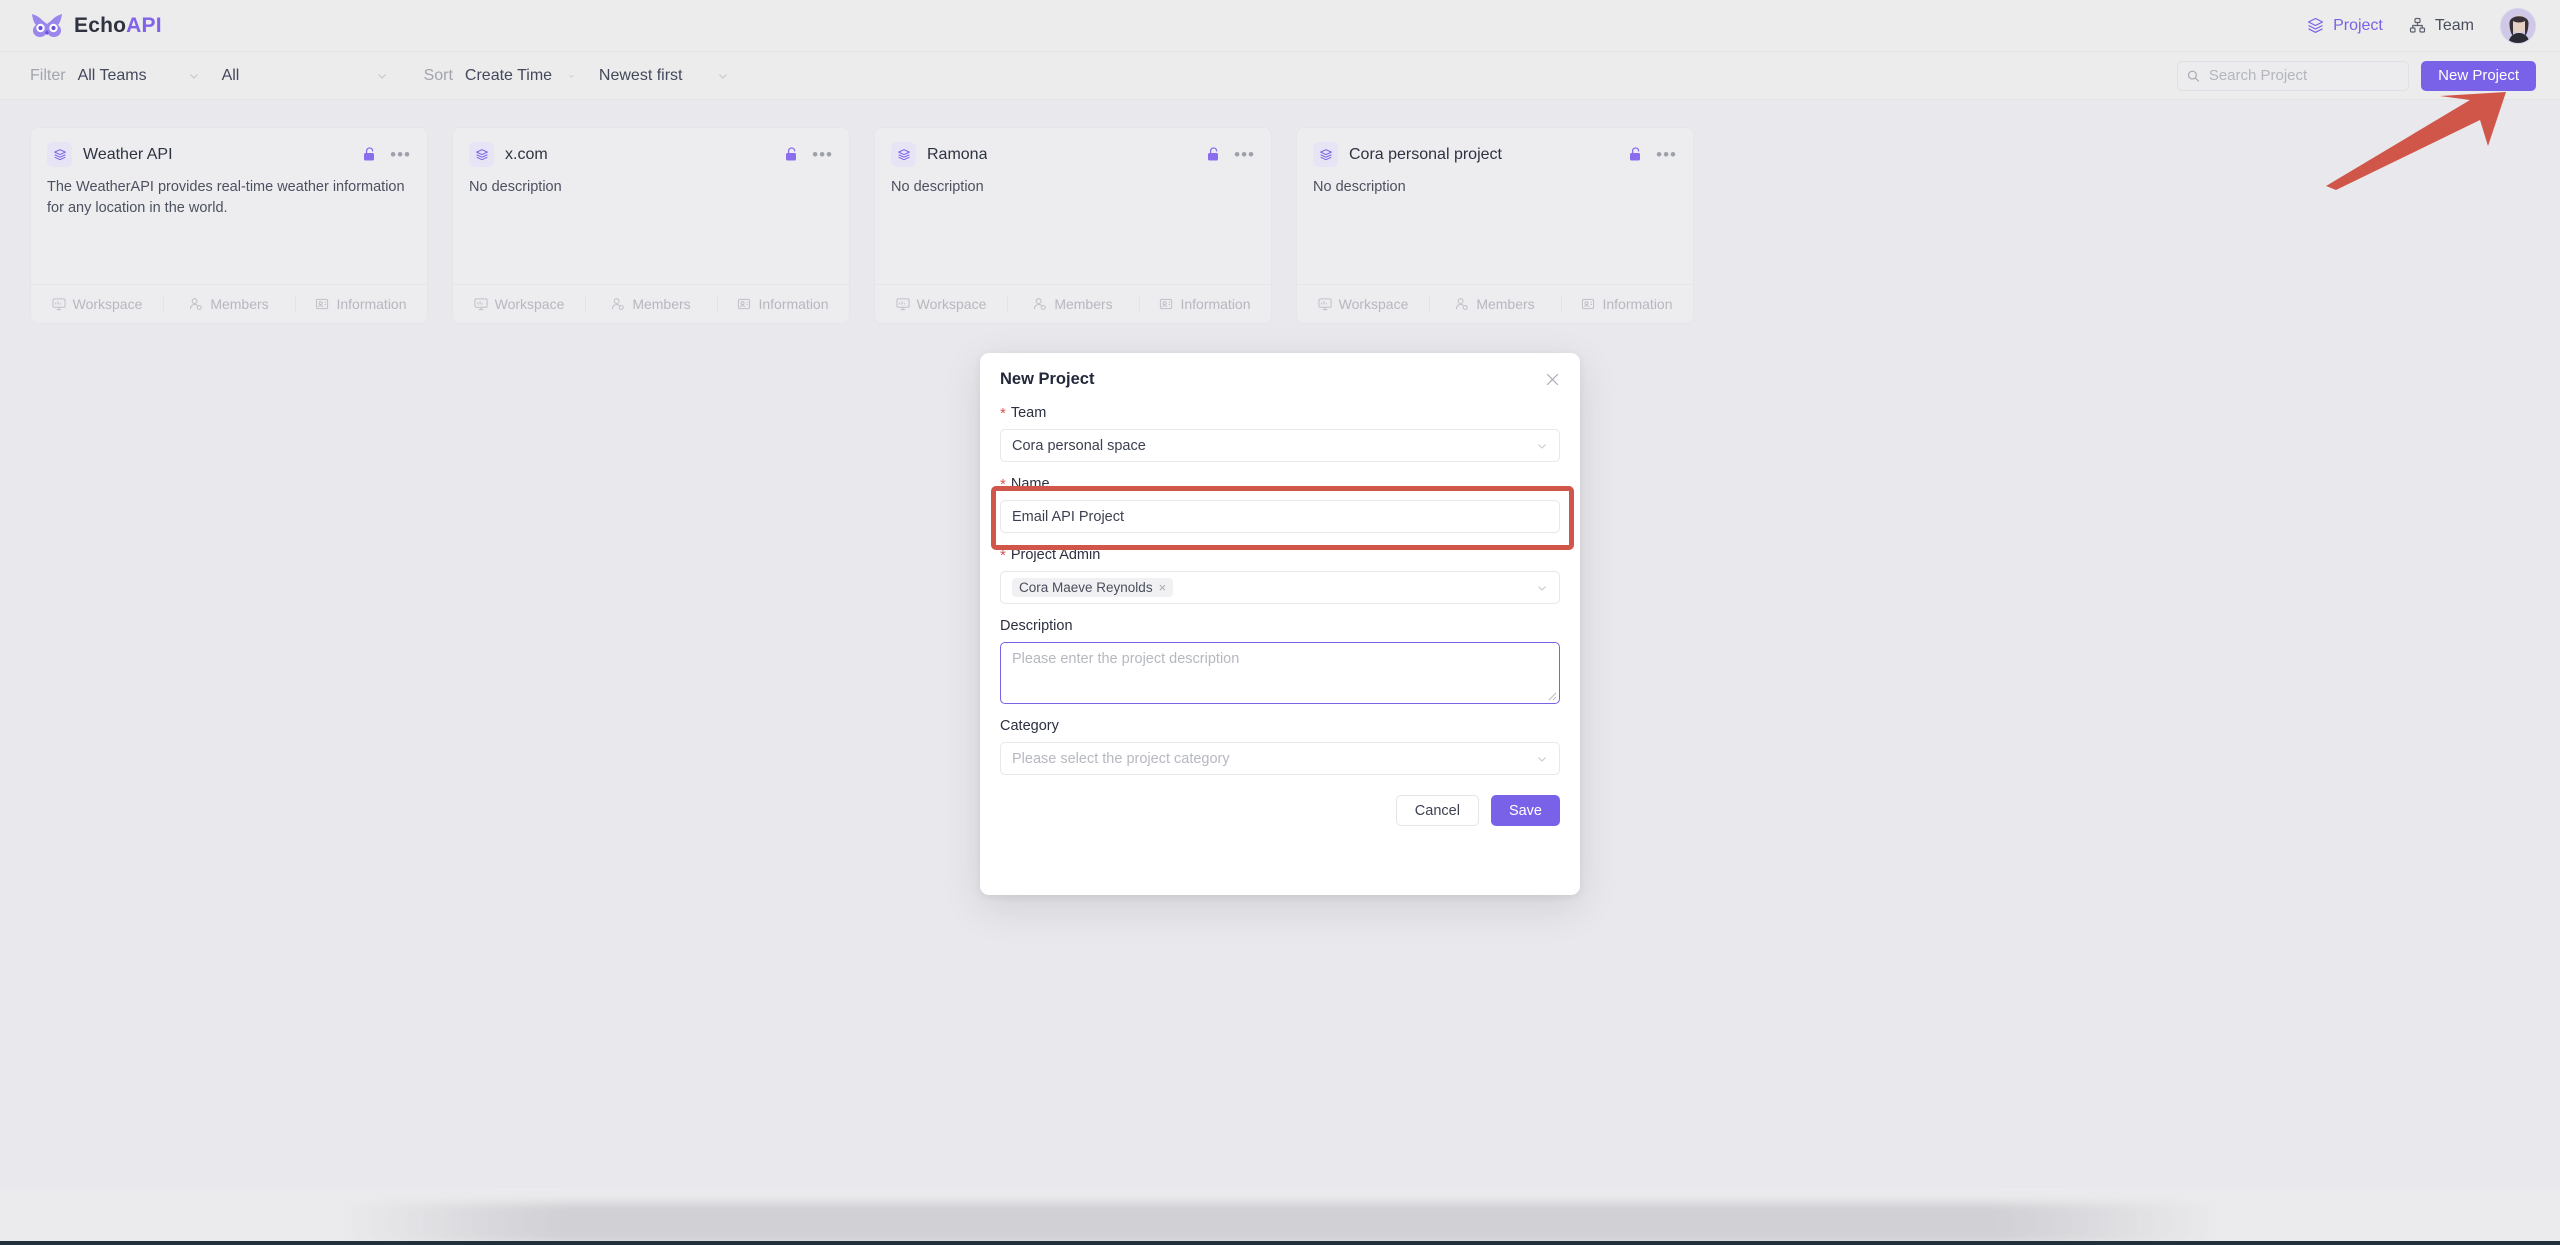 Image resolution: width=2560 pixels, height=1245 pixels. I want to click on project-admin-select: Cora Maeve Reynolds ×, so click(1280, 587).